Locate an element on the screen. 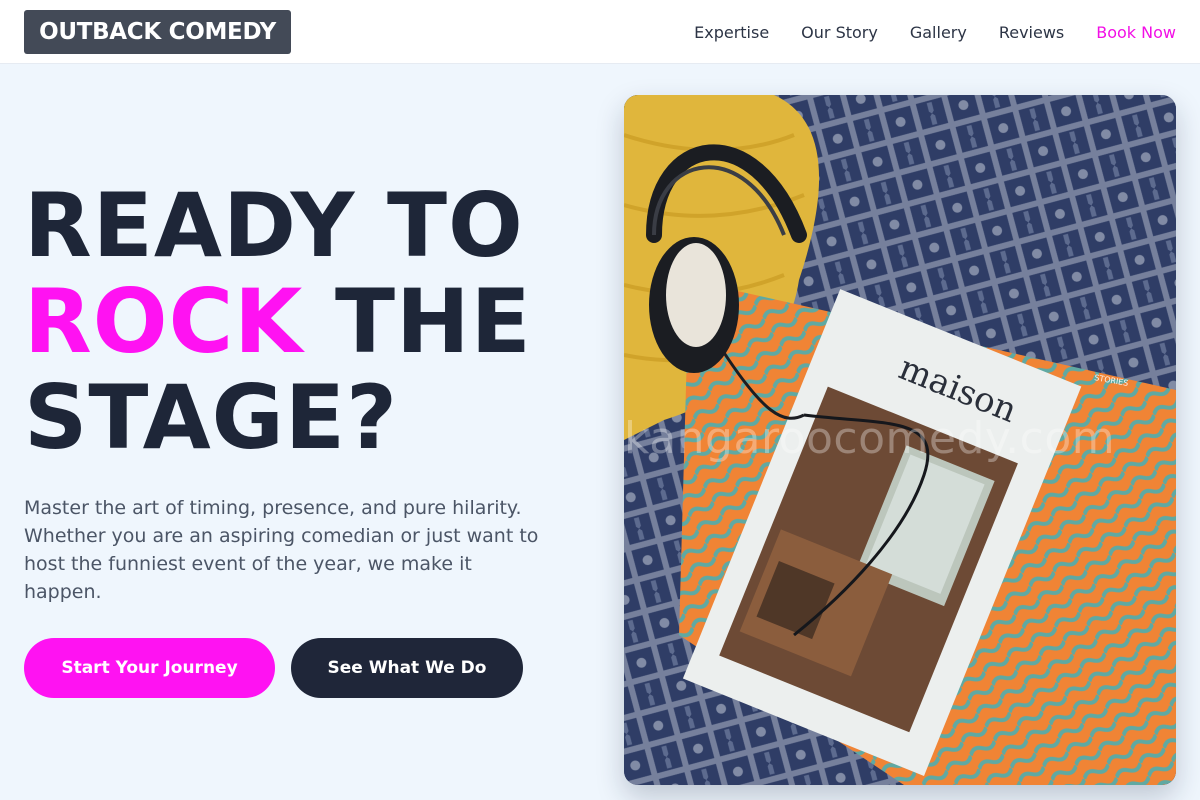 Image resolution: width=1200 pixels, height=800 pixels. watermark-text: kangaroocomedy.com is located at coordinates (870, 438).